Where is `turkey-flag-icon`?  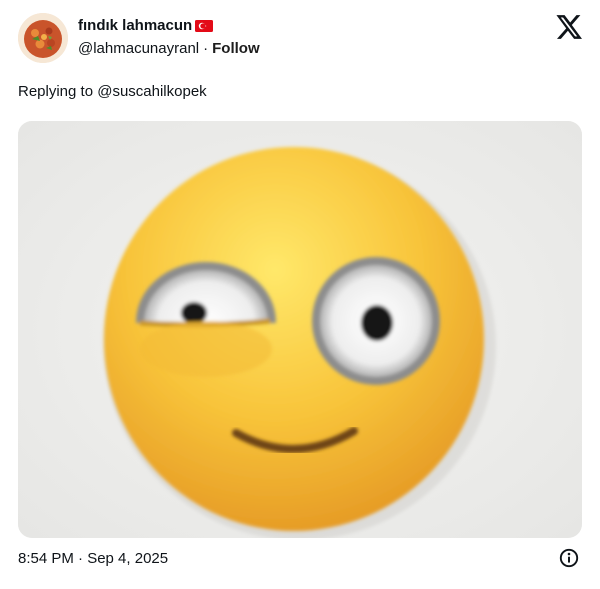 turkey-flag-icon is located at coordinates (204, 25).